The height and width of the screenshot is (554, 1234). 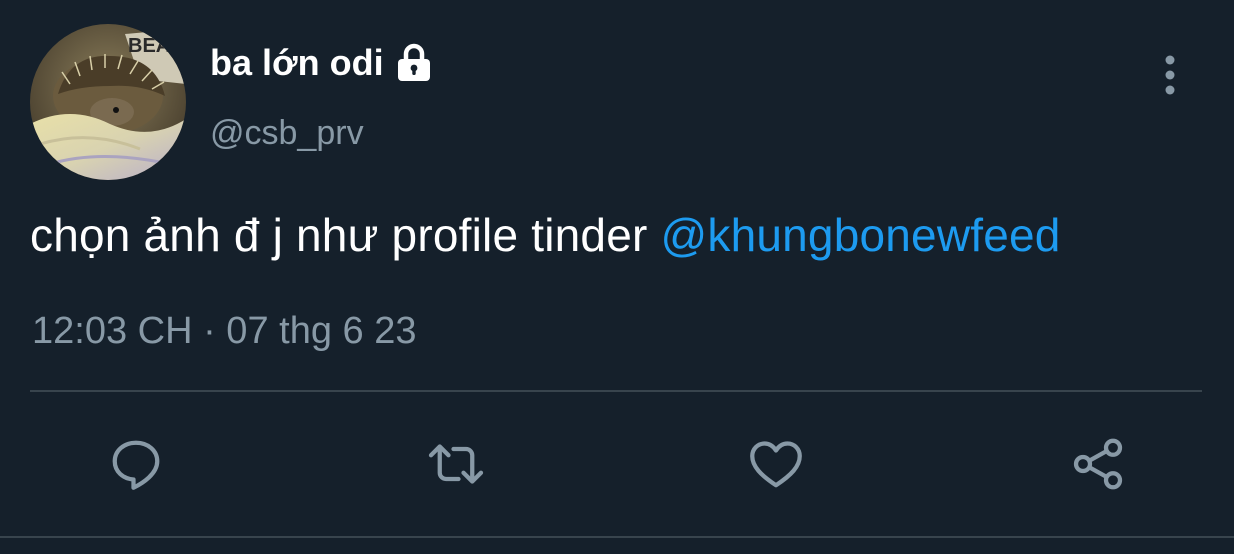 I want to click on tweet-body: chọn ảnh đ j như profile tinder, so click(x=345, y=235).